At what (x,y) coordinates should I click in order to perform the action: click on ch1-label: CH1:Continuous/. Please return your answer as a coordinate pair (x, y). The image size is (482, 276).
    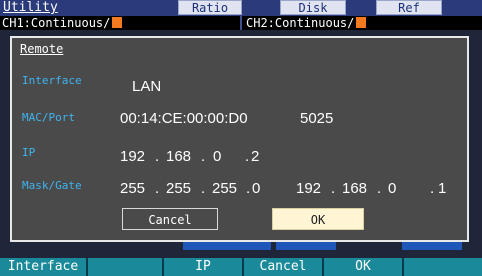
    Looking at the image, I should click on (56, 23).